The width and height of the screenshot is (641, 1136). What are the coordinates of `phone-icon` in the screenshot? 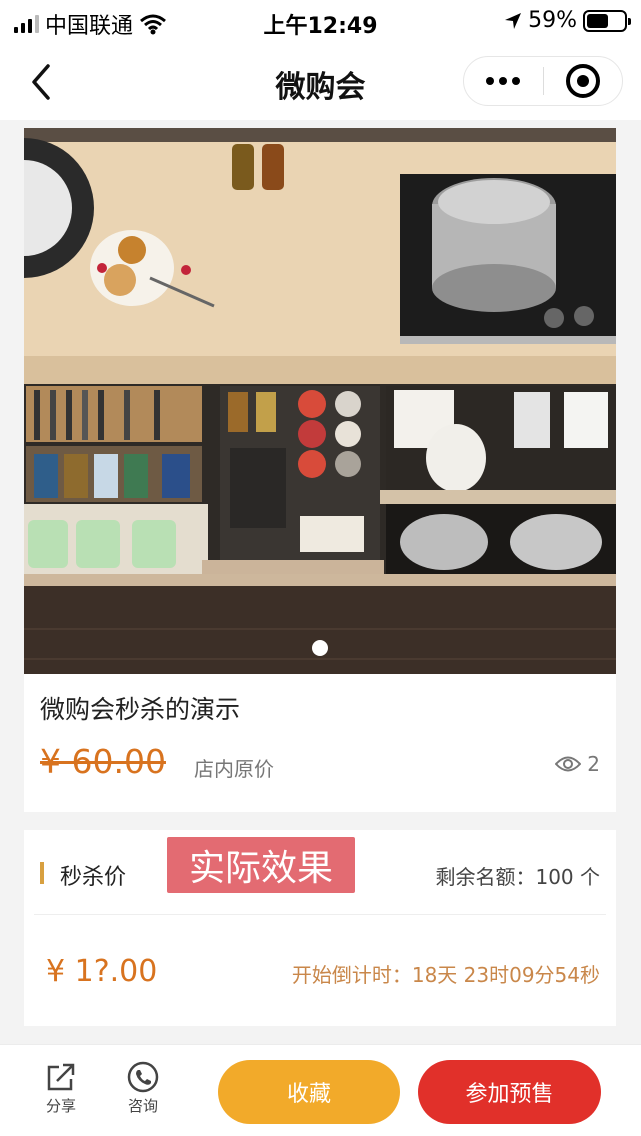 It's located at (143, 1077).